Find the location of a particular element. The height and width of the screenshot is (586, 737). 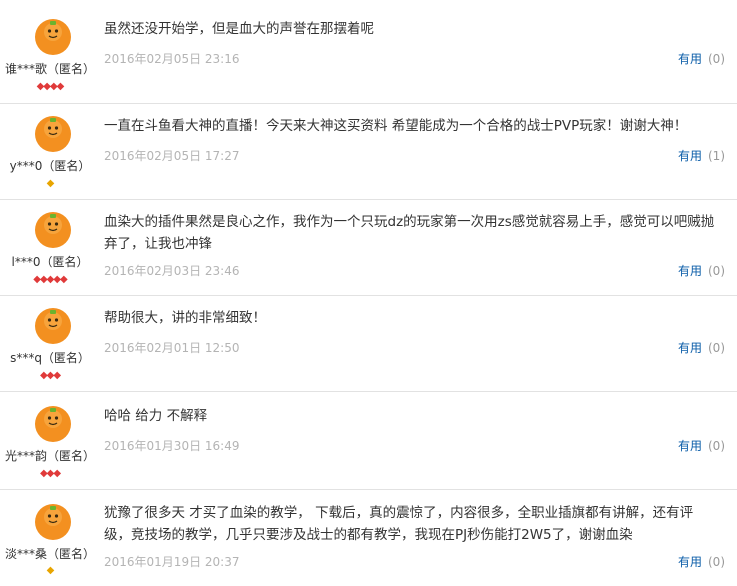

user-nickname: s***q（匿名） is located at coordinates (50, 357).